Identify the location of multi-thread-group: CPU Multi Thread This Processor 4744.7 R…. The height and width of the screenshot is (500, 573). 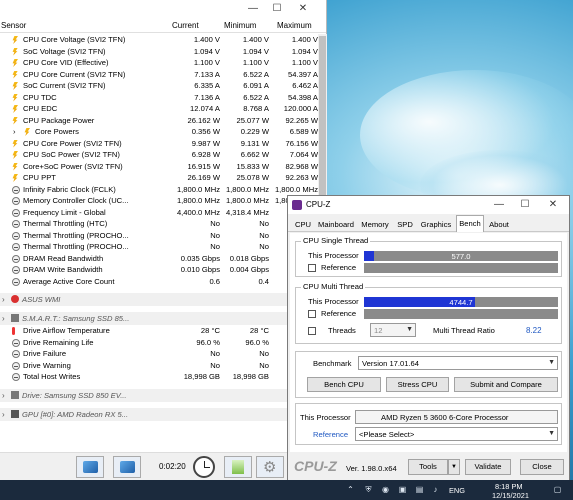
(428, 313).